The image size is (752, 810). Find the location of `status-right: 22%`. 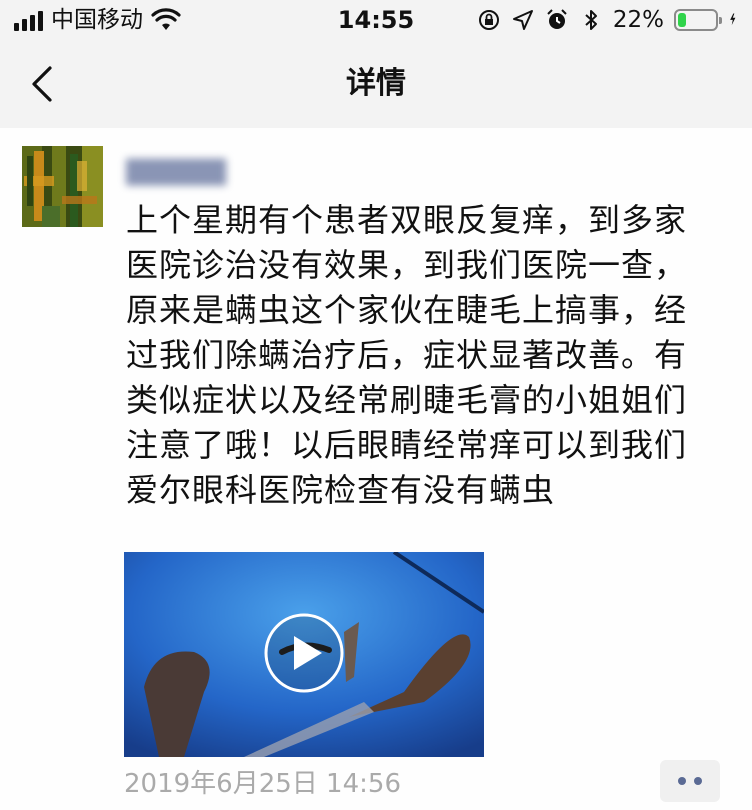

status-right: 22% is located at coordinates (609, 20).